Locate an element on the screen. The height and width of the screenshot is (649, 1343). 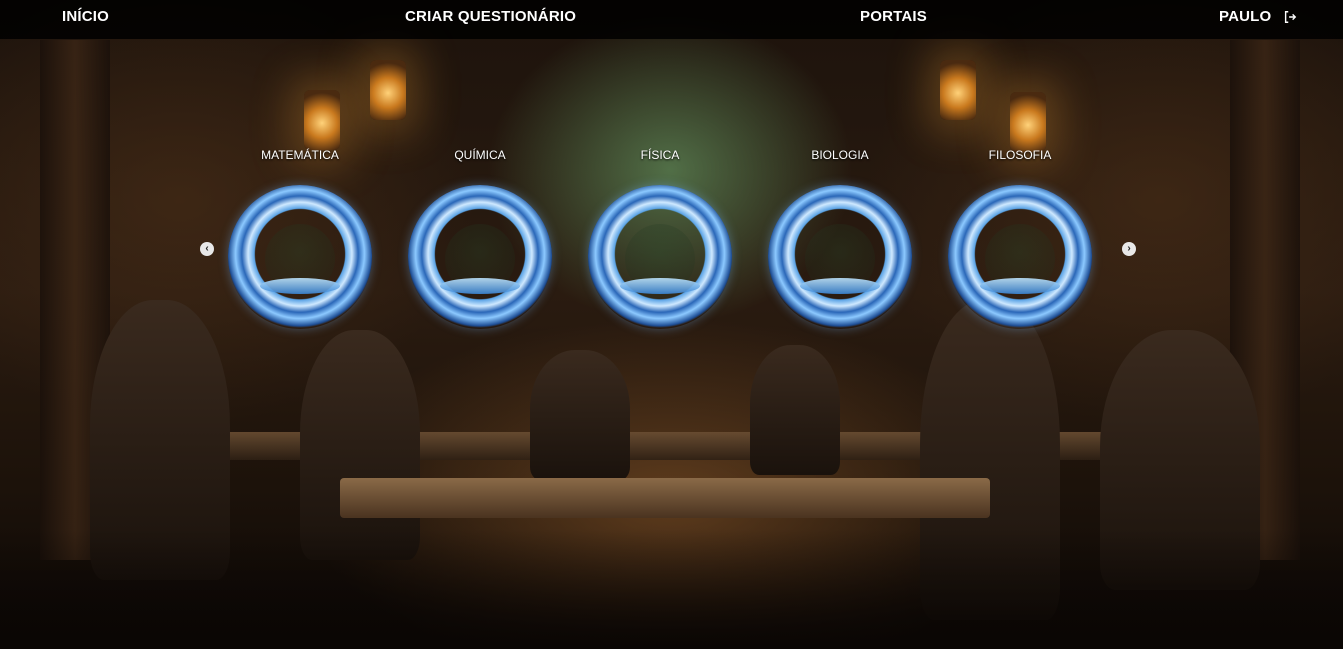
portal-label: BIOLOGIA is located at coordinates (840, 155).